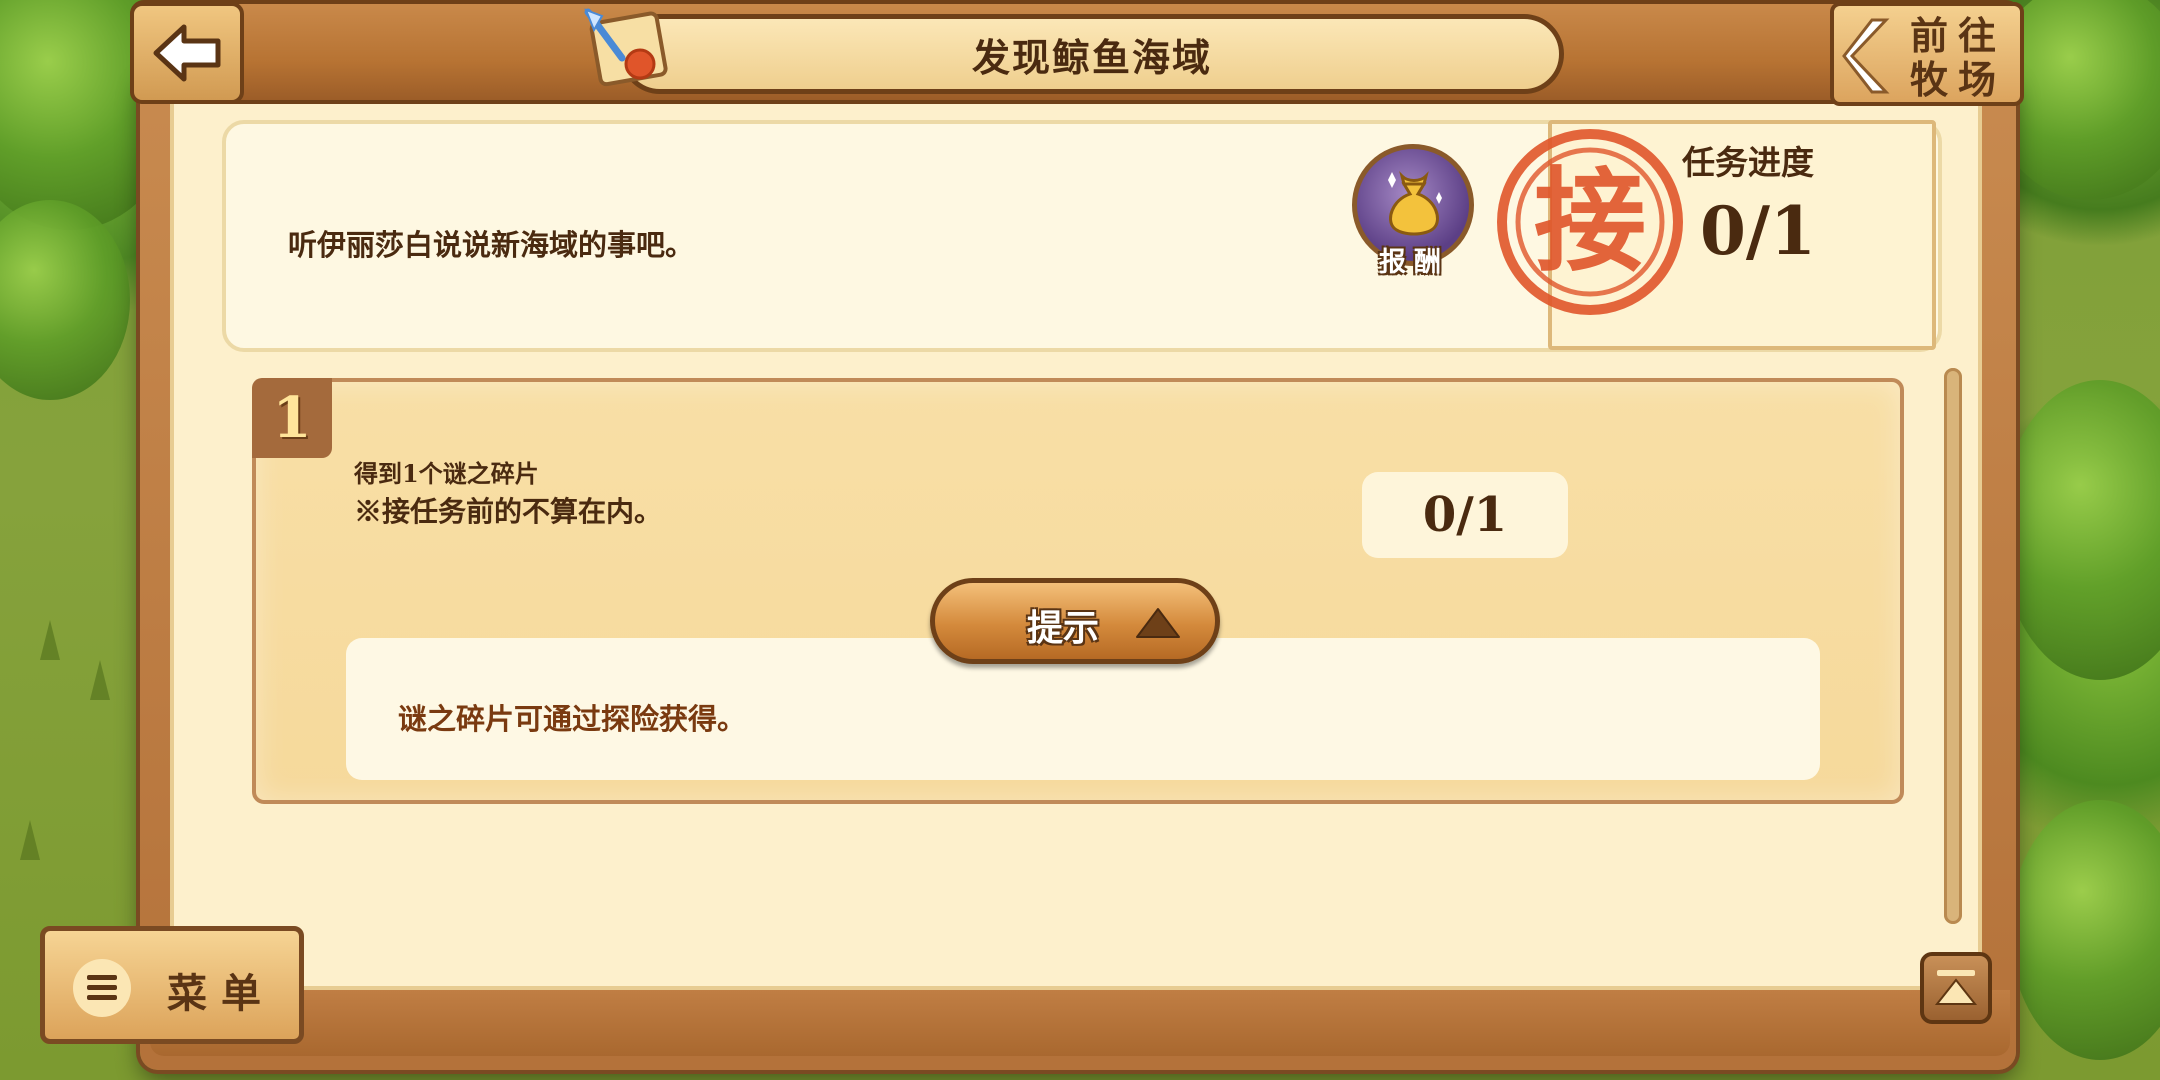  I want to click on triangle-up-icon, so click(1158, 623).